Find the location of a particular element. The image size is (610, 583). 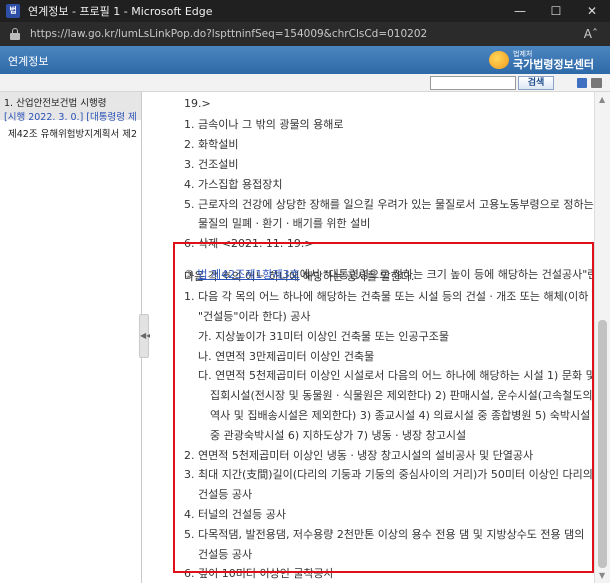

logo-mark-icon is located at coordinates (499, 60).